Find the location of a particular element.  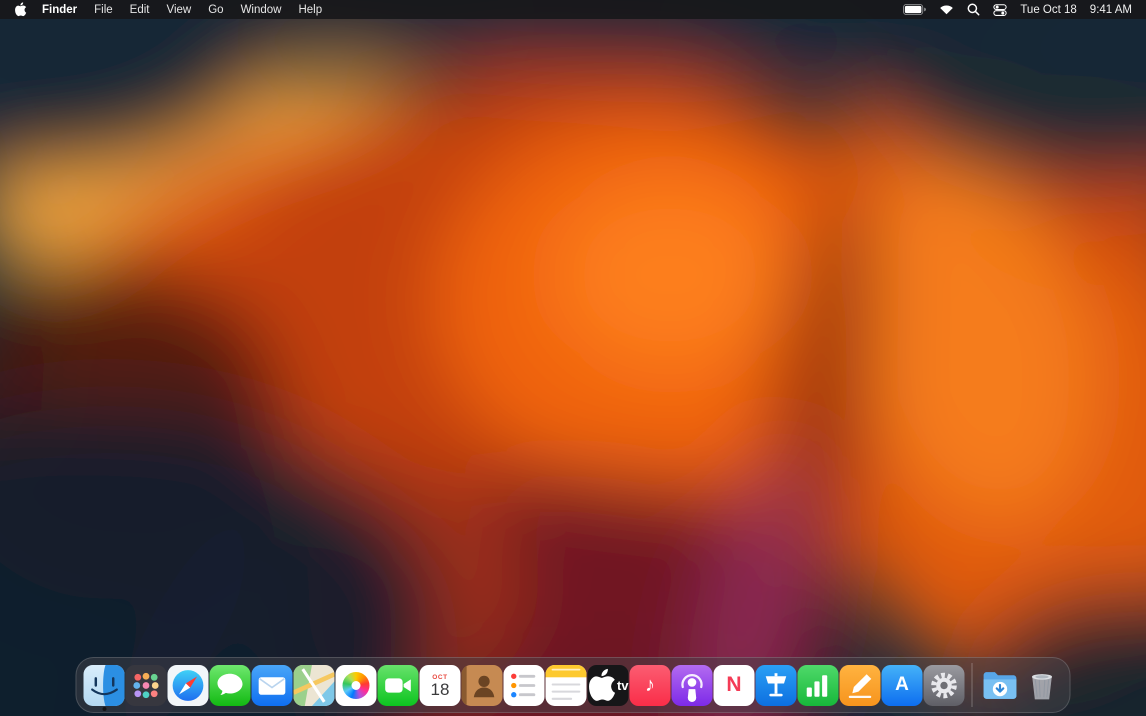

dock-item-tv: tv is located at coordinates (608, 685).